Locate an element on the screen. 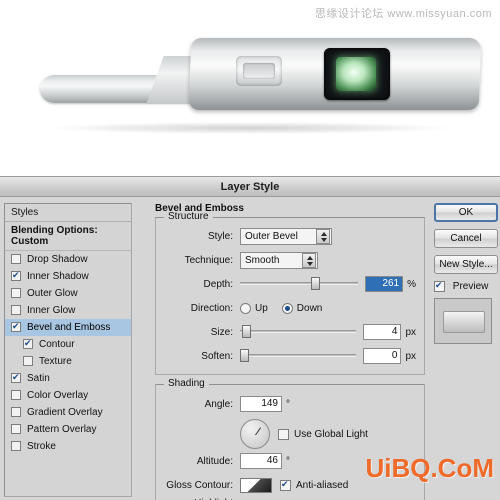 The width and height of the screenshot is (500, 500). device-screen is located at coordinates (357, 74).